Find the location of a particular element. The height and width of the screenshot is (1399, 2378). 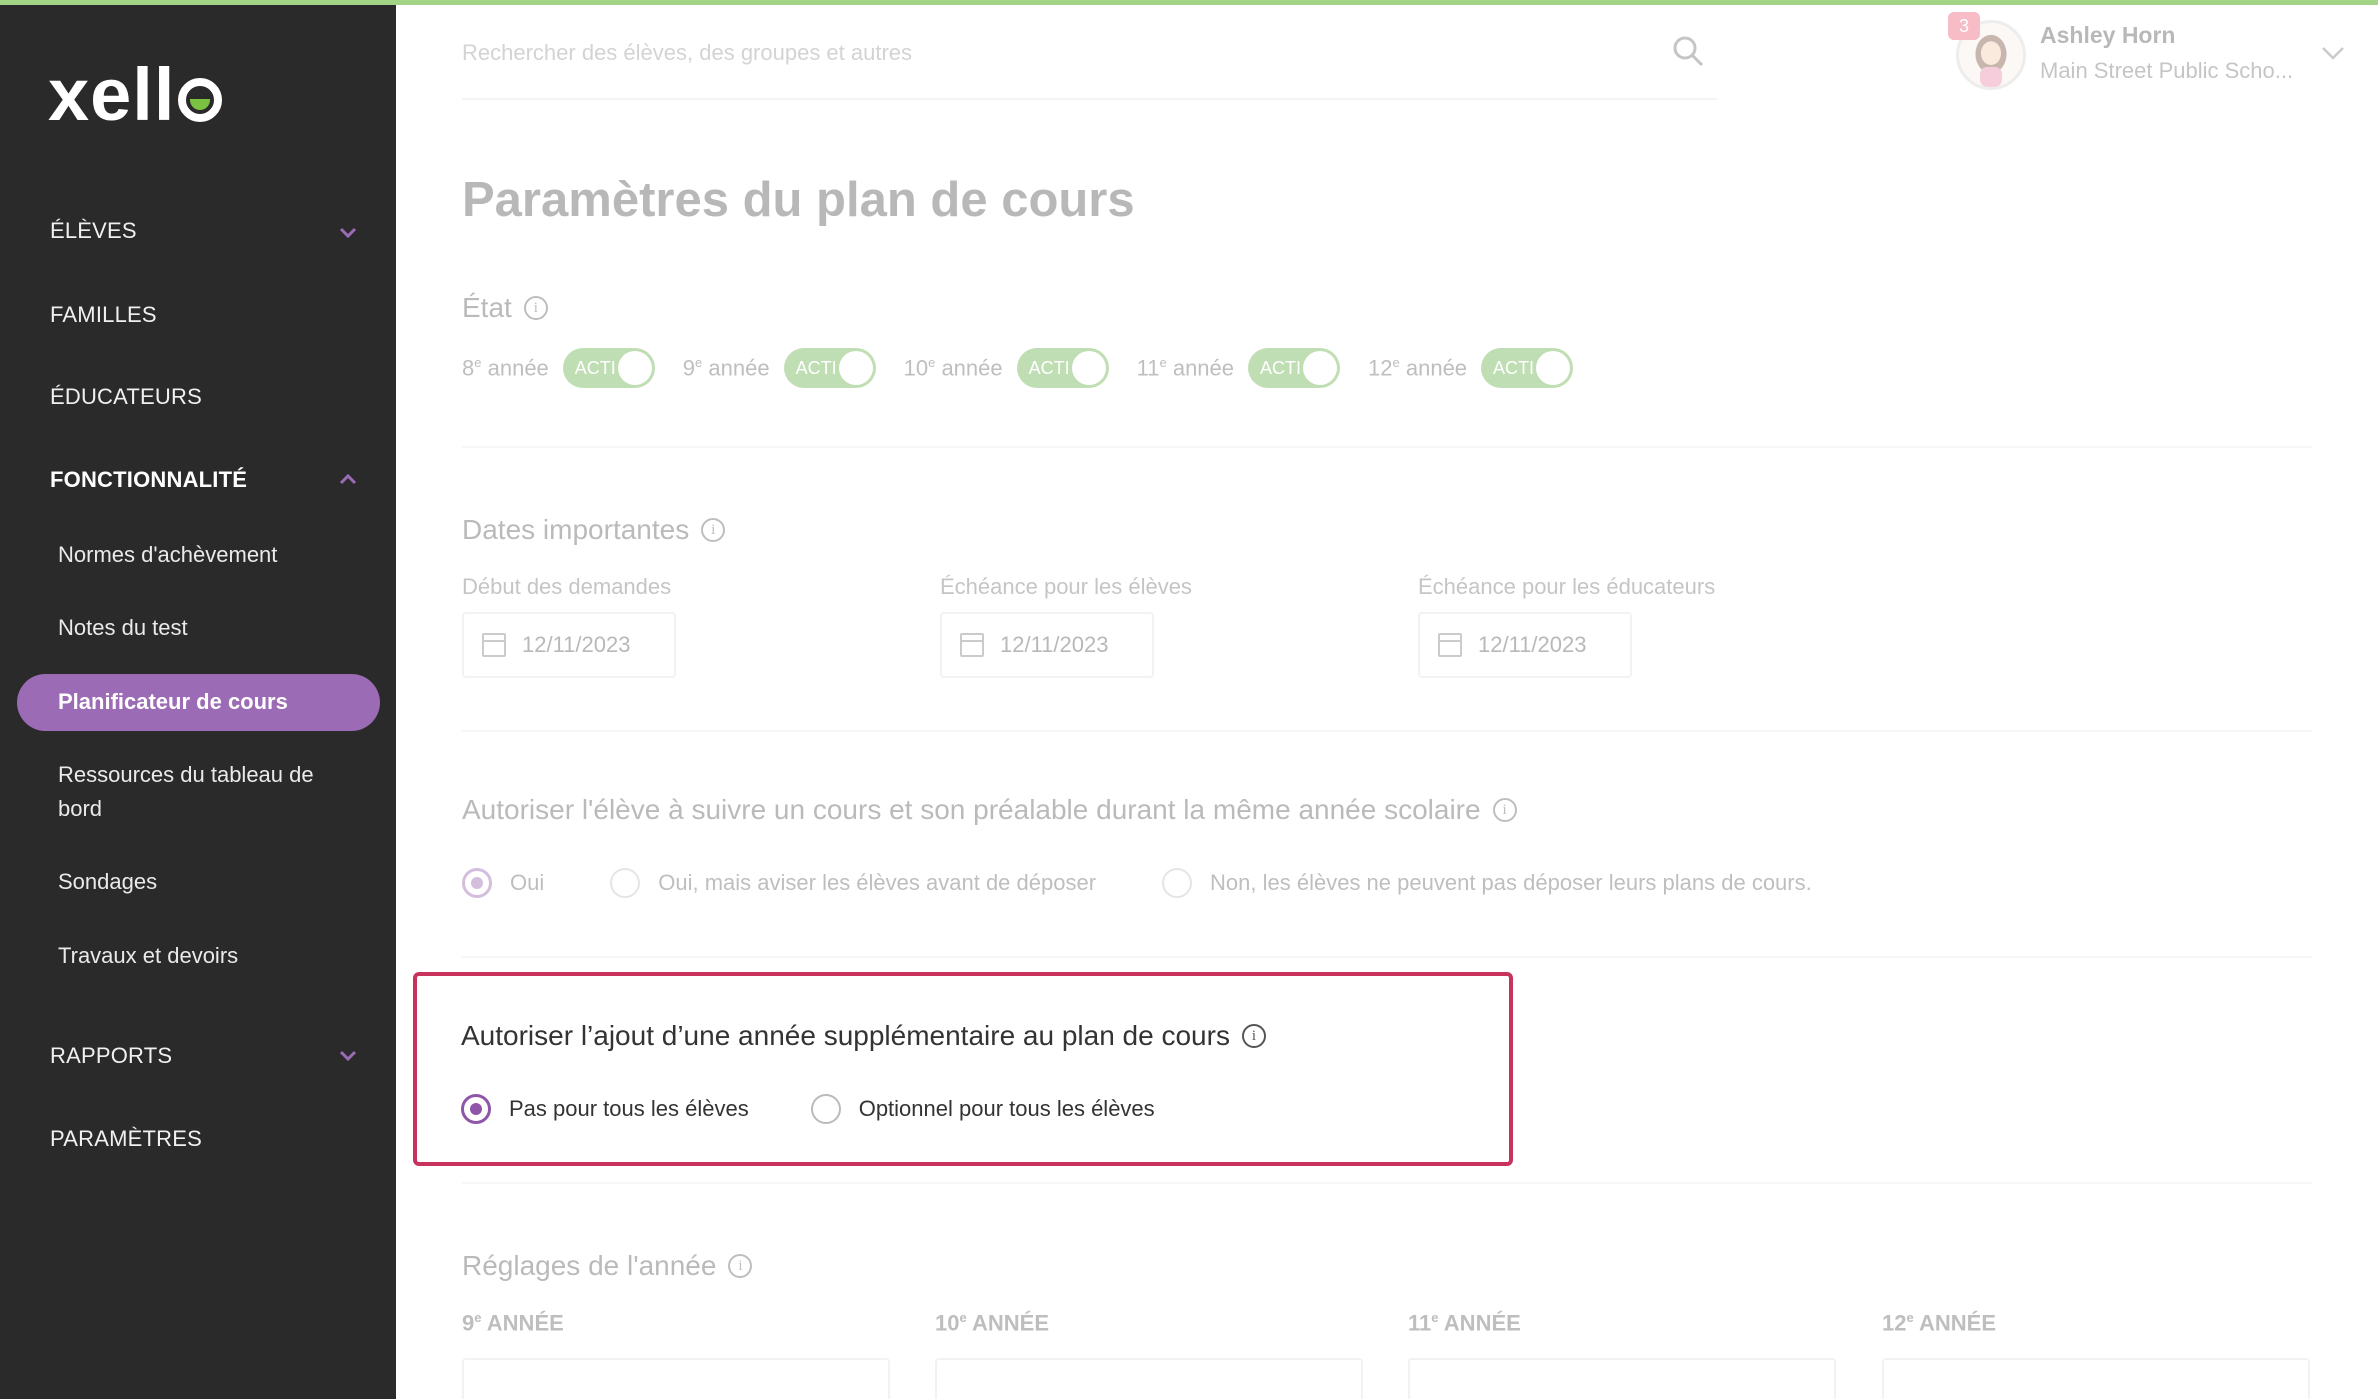

sidebar-item-educateurs: ÉDUCATEURS is located at coordinates (126, 397).